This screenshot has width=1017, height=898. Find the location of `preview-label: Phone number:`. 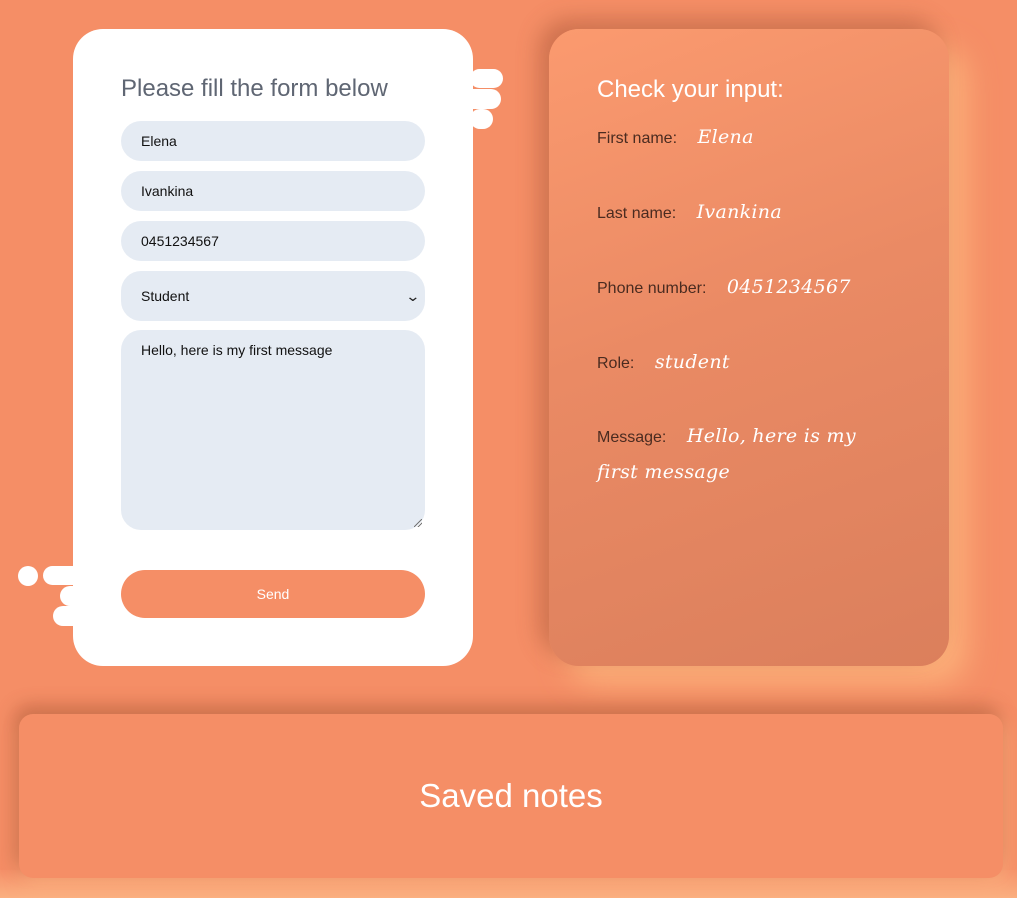

preview-label: Phone number: is located at coordinates (652, 288).